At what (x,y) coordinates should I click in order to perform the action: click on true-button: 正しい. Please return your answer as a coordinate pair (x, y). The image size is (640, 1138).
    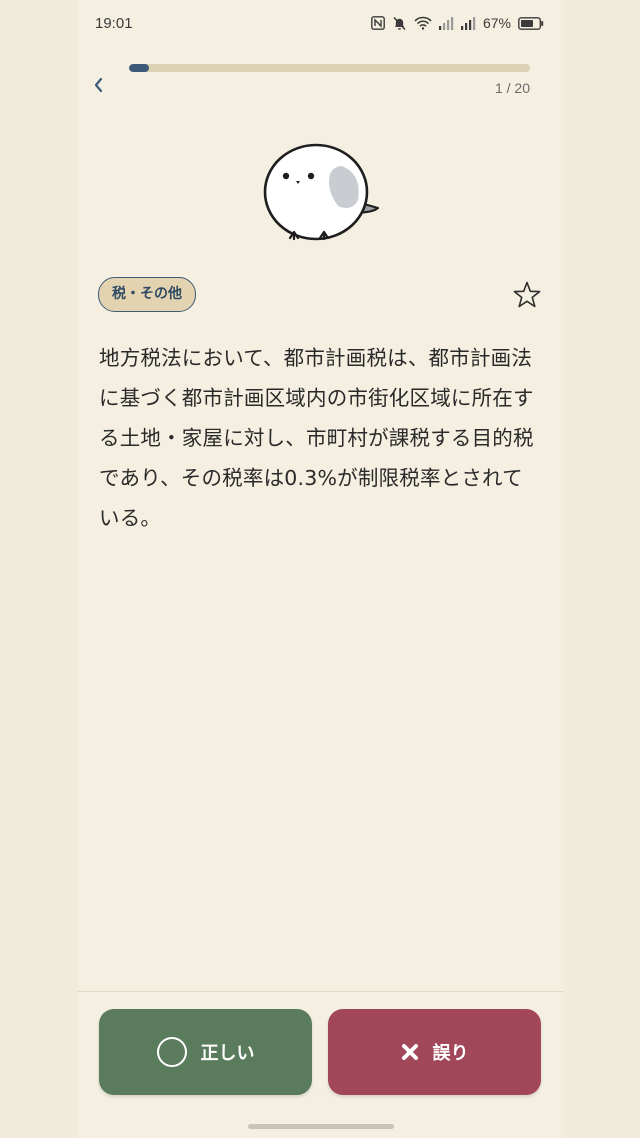
    Looking at the image, I should click on (205, 1052).